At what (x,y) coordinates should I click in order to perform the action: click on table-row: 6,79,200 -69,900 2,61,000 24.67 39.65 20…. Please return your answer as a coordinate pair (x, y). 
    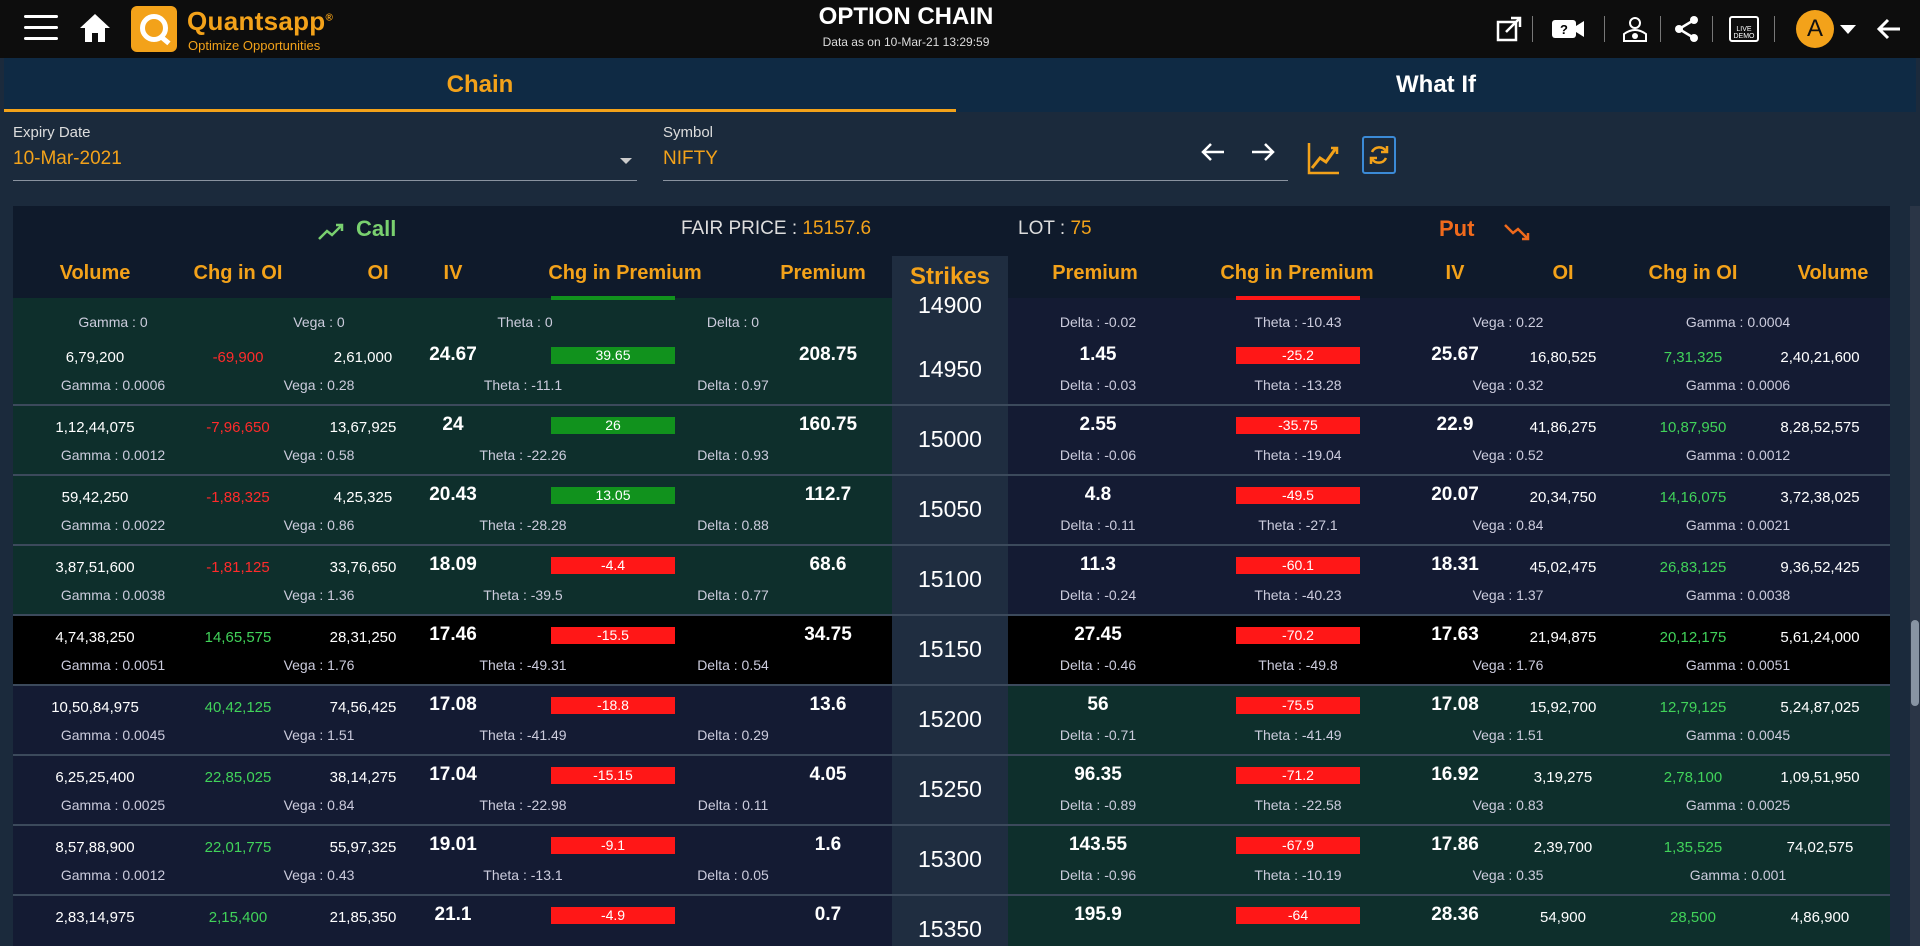
    Looking at the image, I should click on (951, 371).